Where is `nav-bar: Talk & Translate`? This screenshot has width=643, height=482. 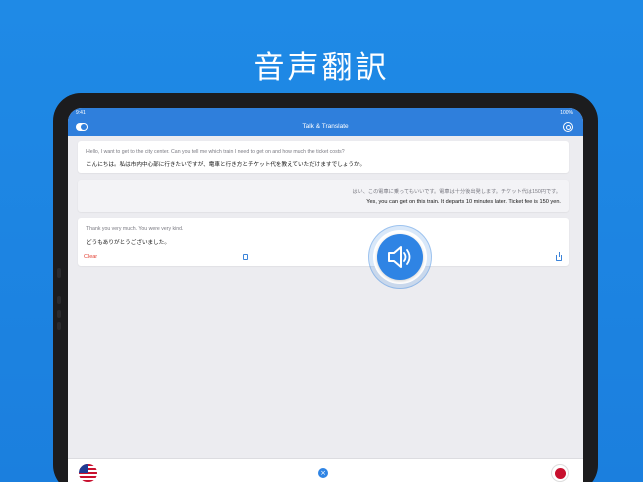
nav-bar: Talk & Translate is located at coordinates (325, 127).